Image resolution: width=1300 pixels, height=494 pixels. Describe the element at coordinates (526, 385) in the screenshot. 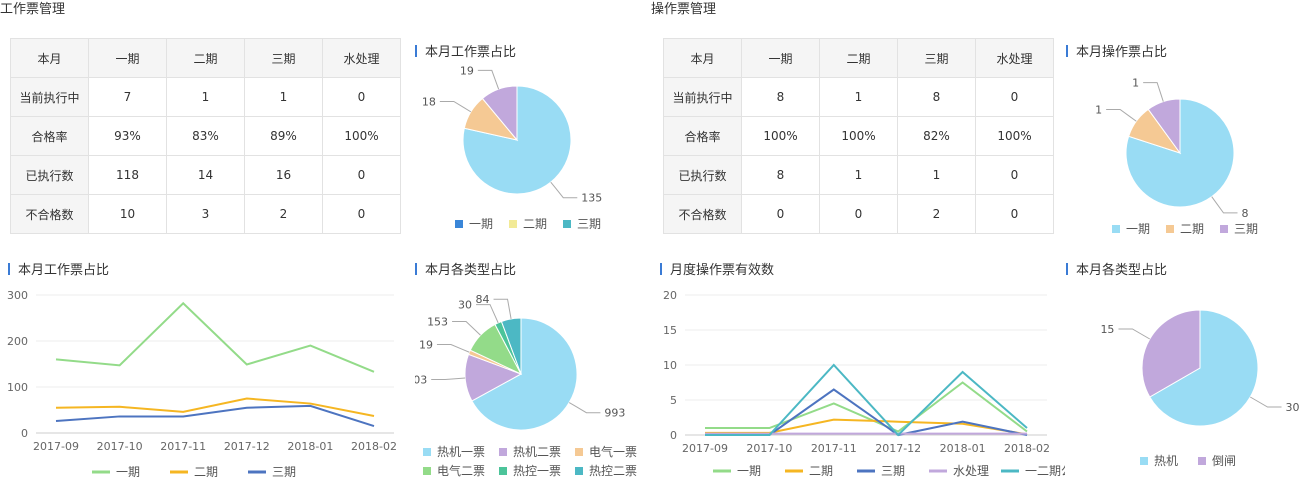

I see `type-share-pie-chart: 993 203 19 153 30 84 热机一票 热机二票 电气一票电气二票 热控一票 热控二票` at that location.